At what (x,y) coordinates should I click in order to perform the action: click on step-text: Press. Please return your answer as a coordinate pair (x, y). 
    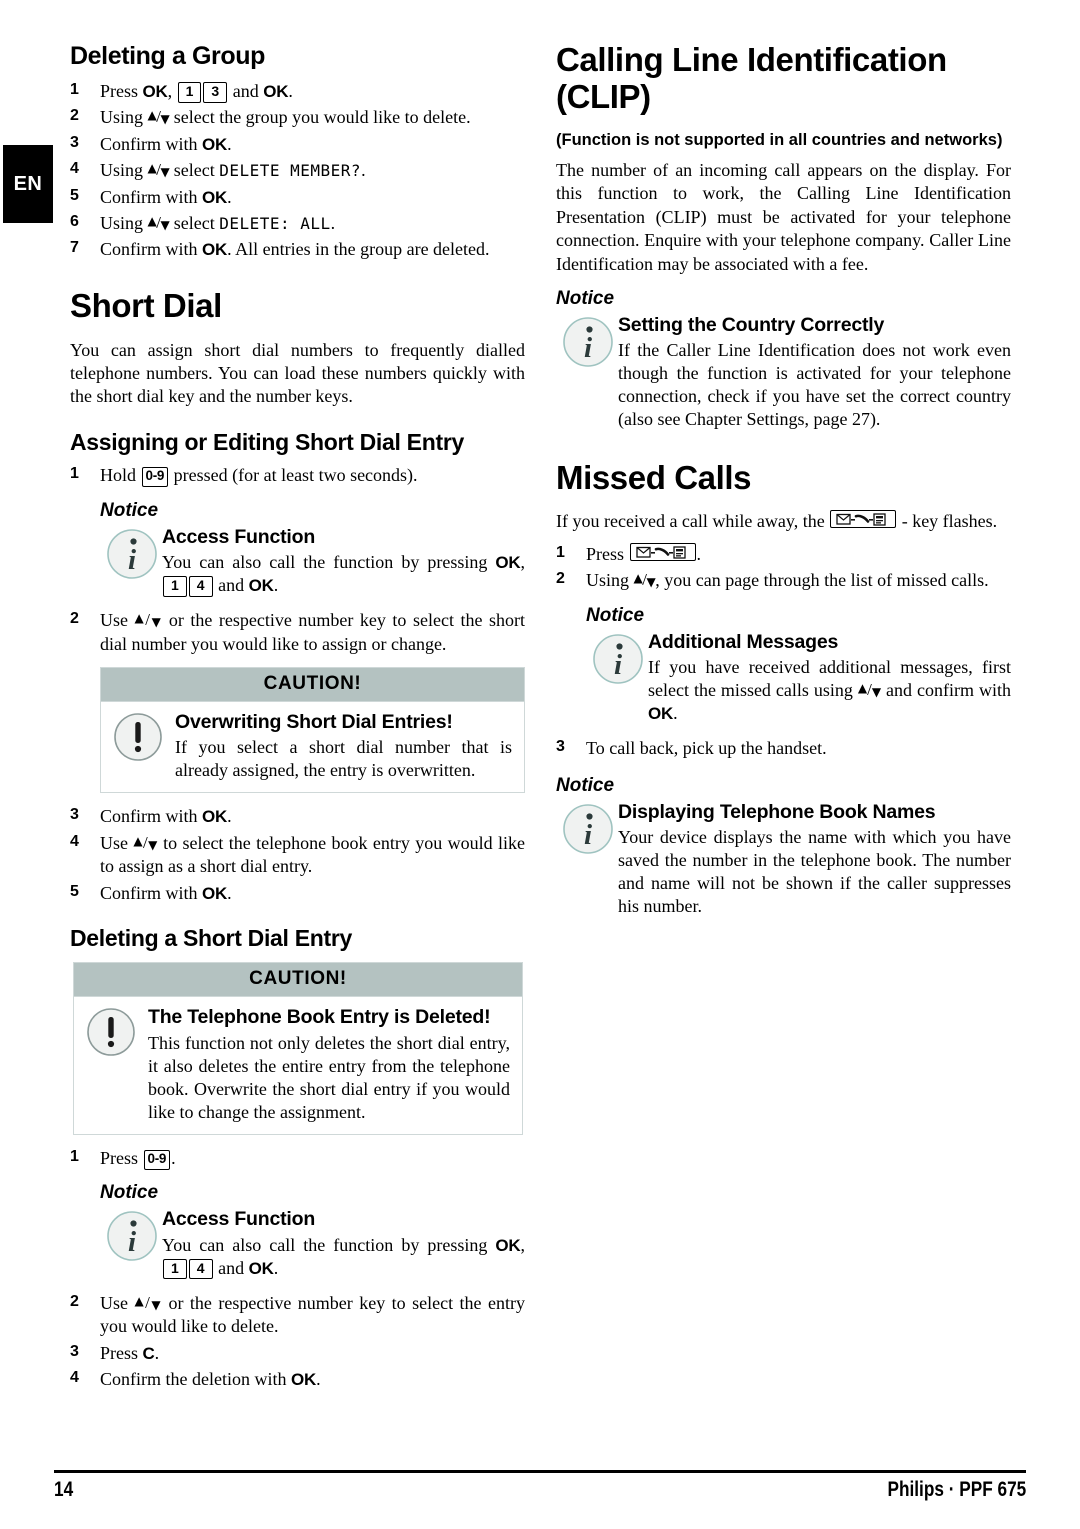
    Looking at the image, I should click on (121, 1157).